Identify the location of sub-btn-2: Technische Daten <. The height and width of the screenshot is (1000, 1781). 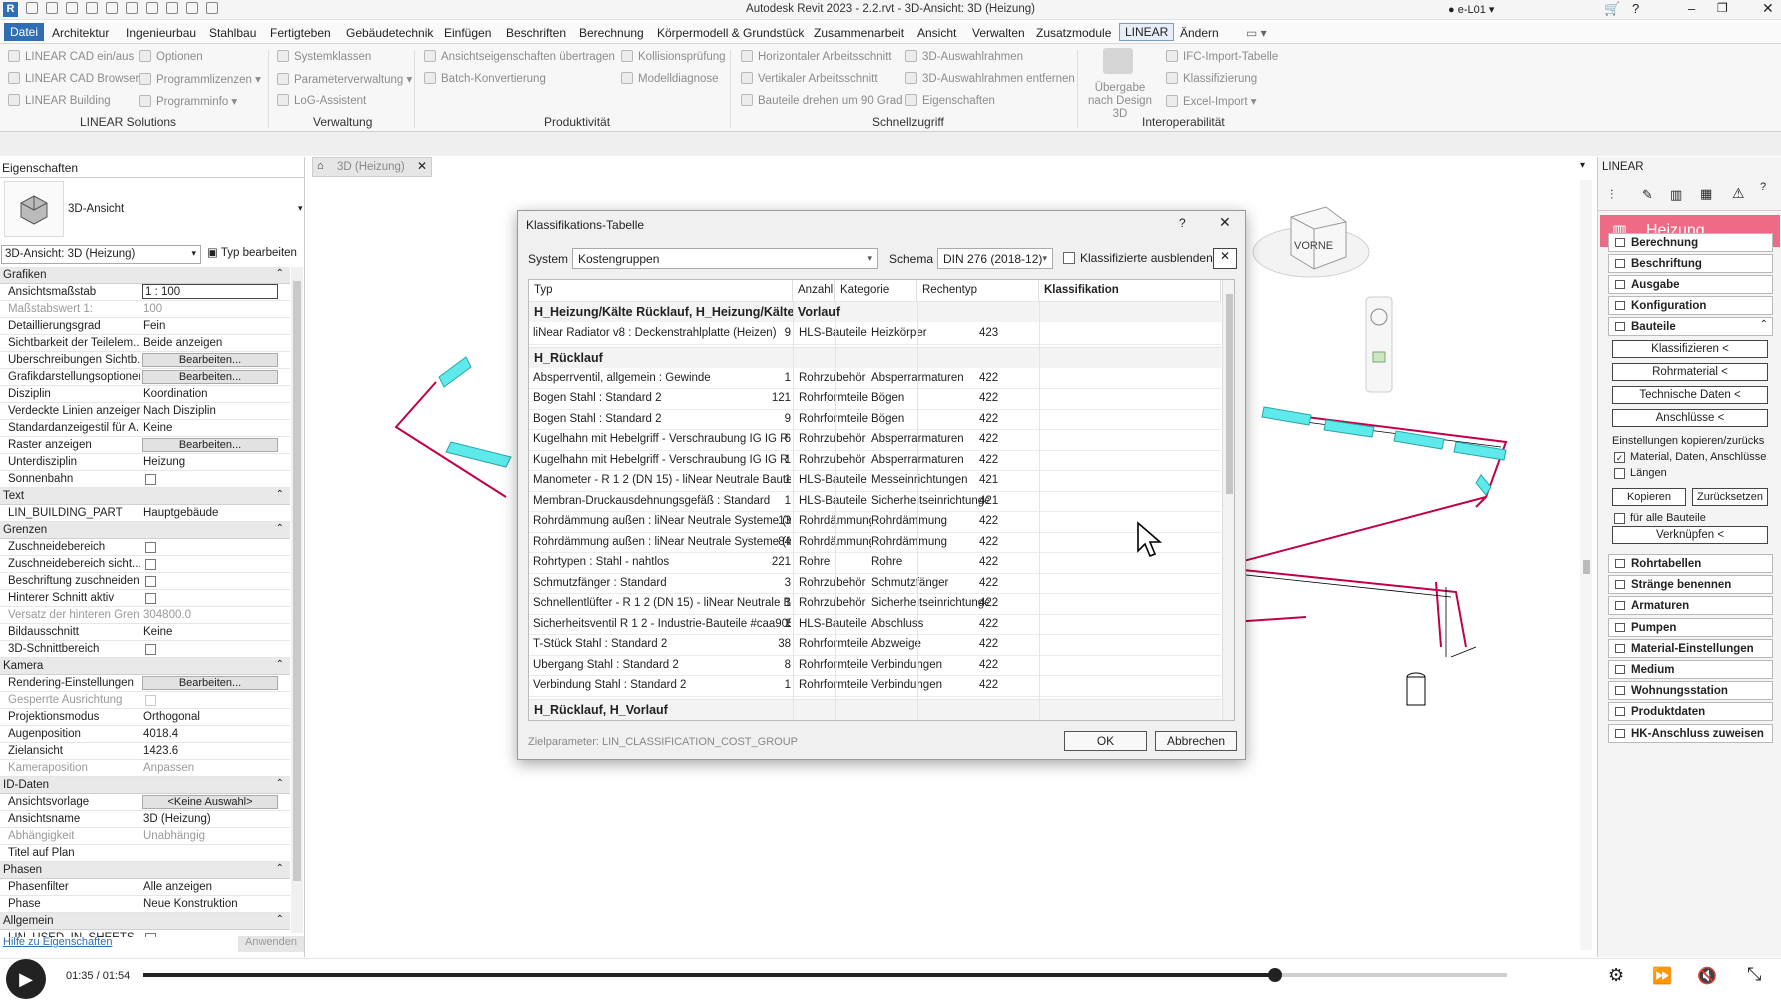
(1690, 395).